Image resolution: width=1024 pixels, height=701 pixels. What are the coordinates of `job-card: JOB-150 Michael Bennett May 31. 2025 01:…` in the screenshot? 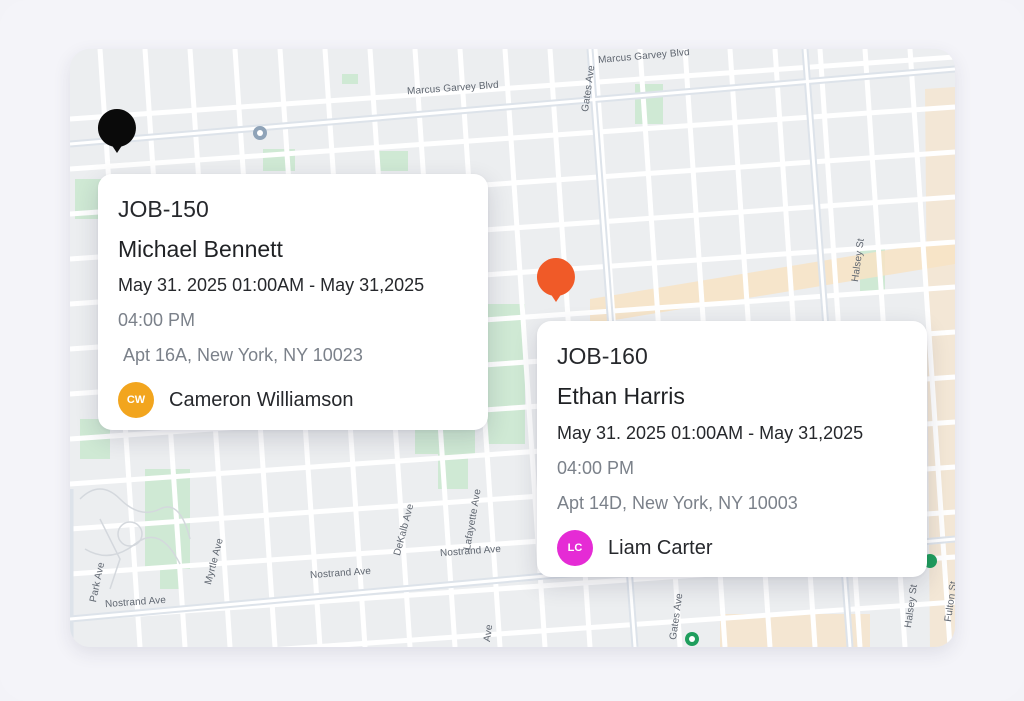 It's located at (293, 302).